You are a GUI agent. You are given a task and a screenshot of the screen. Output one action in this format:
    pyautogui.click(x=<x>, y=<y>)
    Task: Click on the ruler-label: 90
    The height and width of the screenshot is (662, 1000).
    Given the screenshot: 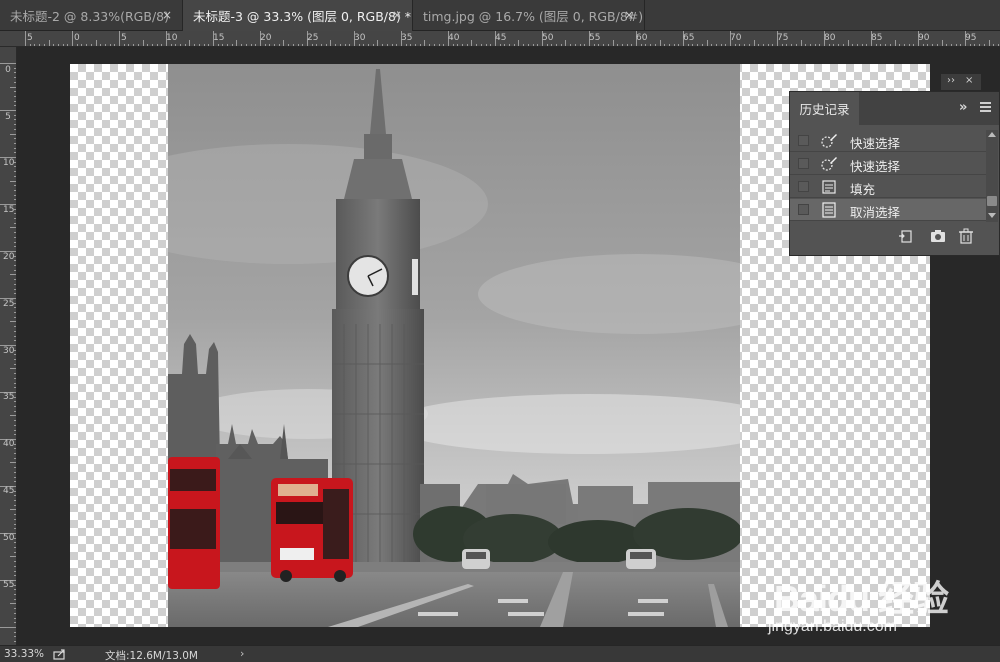 What is the action you would take?
    pyautogui.click(x=924, y=38)
    